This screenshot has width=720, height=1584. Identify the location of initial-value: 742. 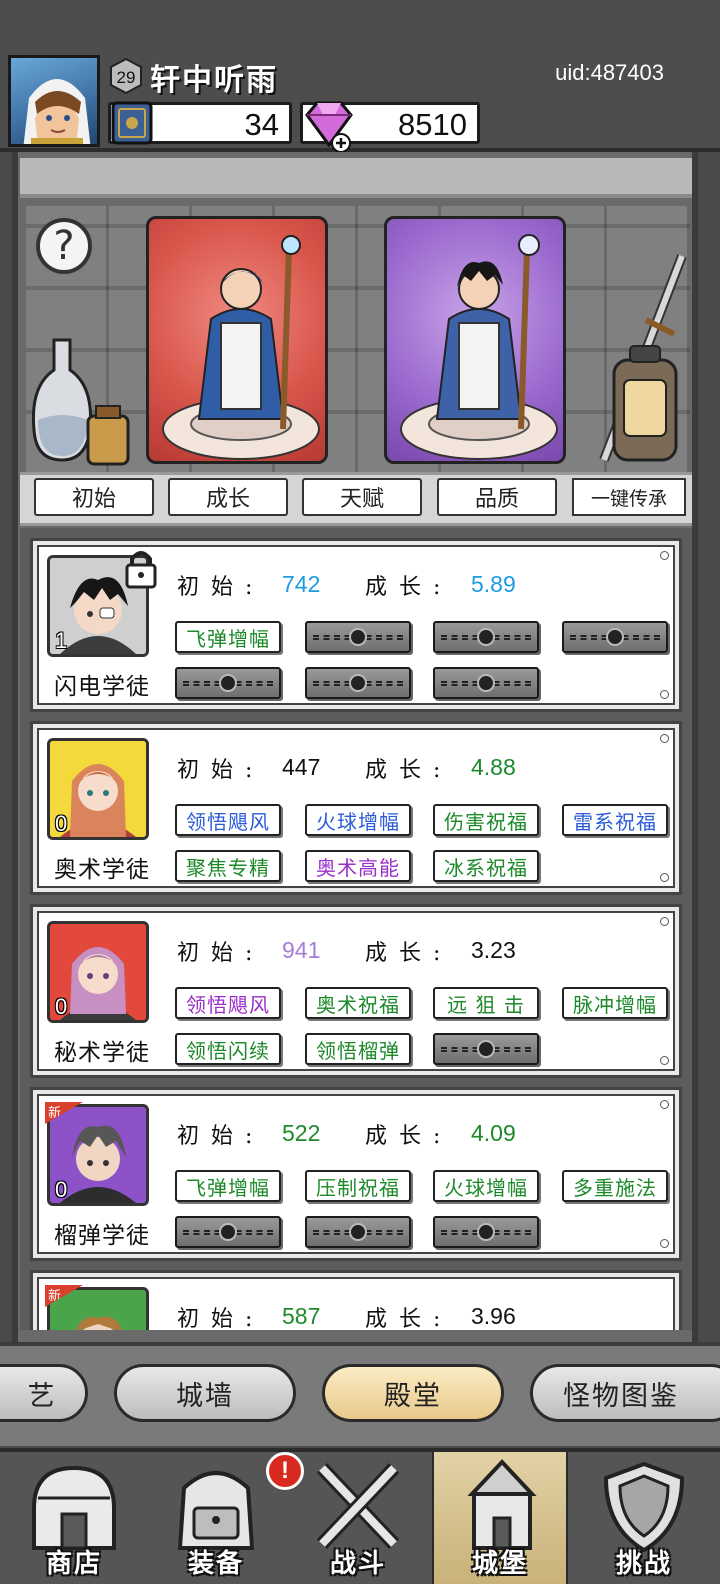
(301, 584).